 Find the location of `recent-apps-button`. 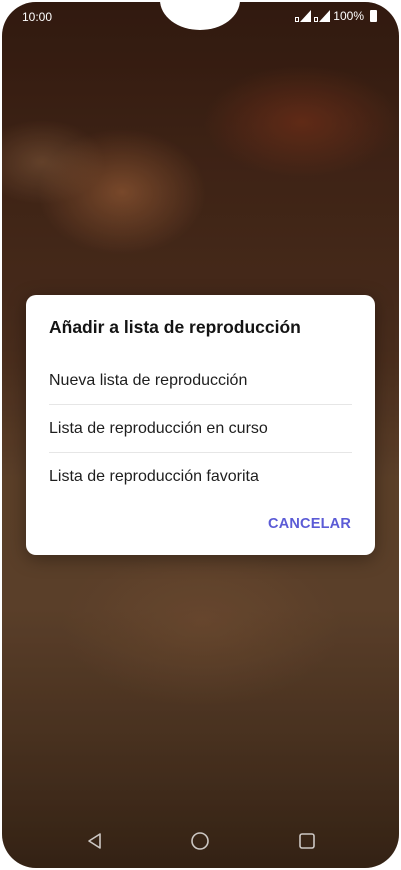

recent-apps-button is located at coordinates (307, 841).